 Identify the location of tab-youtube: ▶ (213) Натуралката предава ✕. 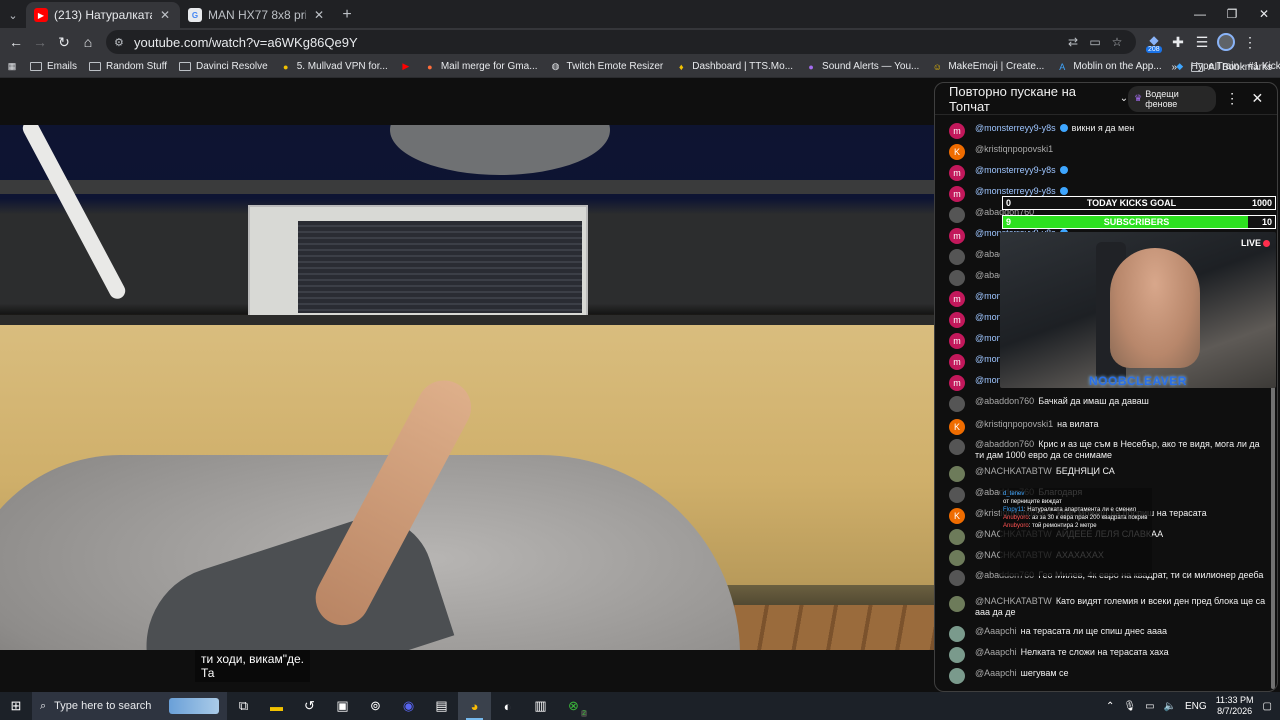
(103, 15).